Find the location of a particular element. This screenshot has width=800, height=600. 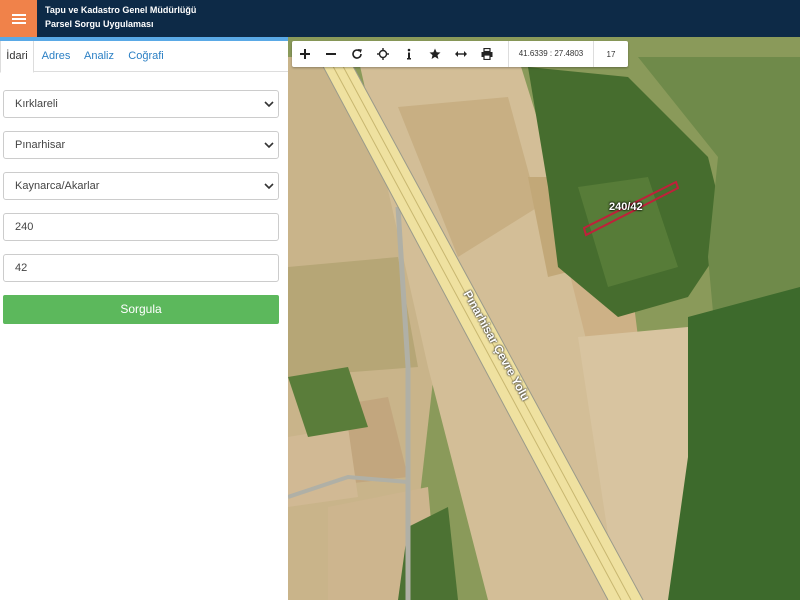

tab-bar: İdari Adres Analiz Coğrafi is located at coordinates (144, 57).